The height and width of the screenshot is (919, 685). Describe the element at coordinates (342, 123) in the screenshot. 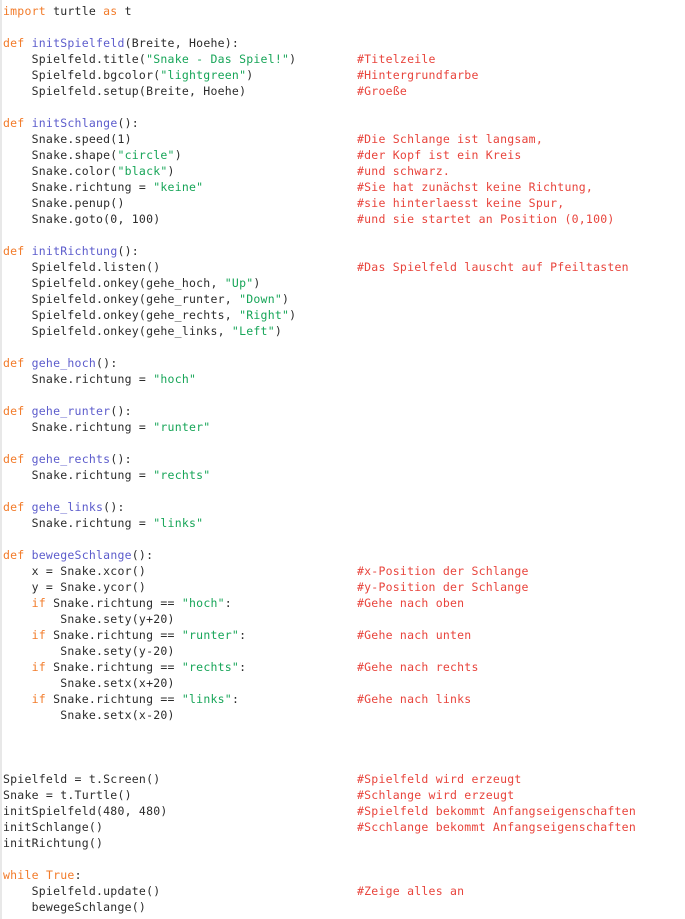

I see `code-line: def initSchlange():` at that location.